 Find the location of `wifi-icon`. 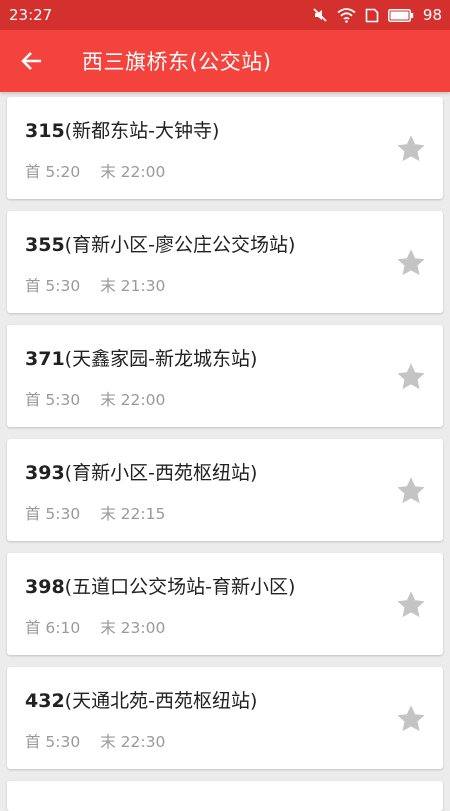

wifi-icon is located at coordinates (346, 15).